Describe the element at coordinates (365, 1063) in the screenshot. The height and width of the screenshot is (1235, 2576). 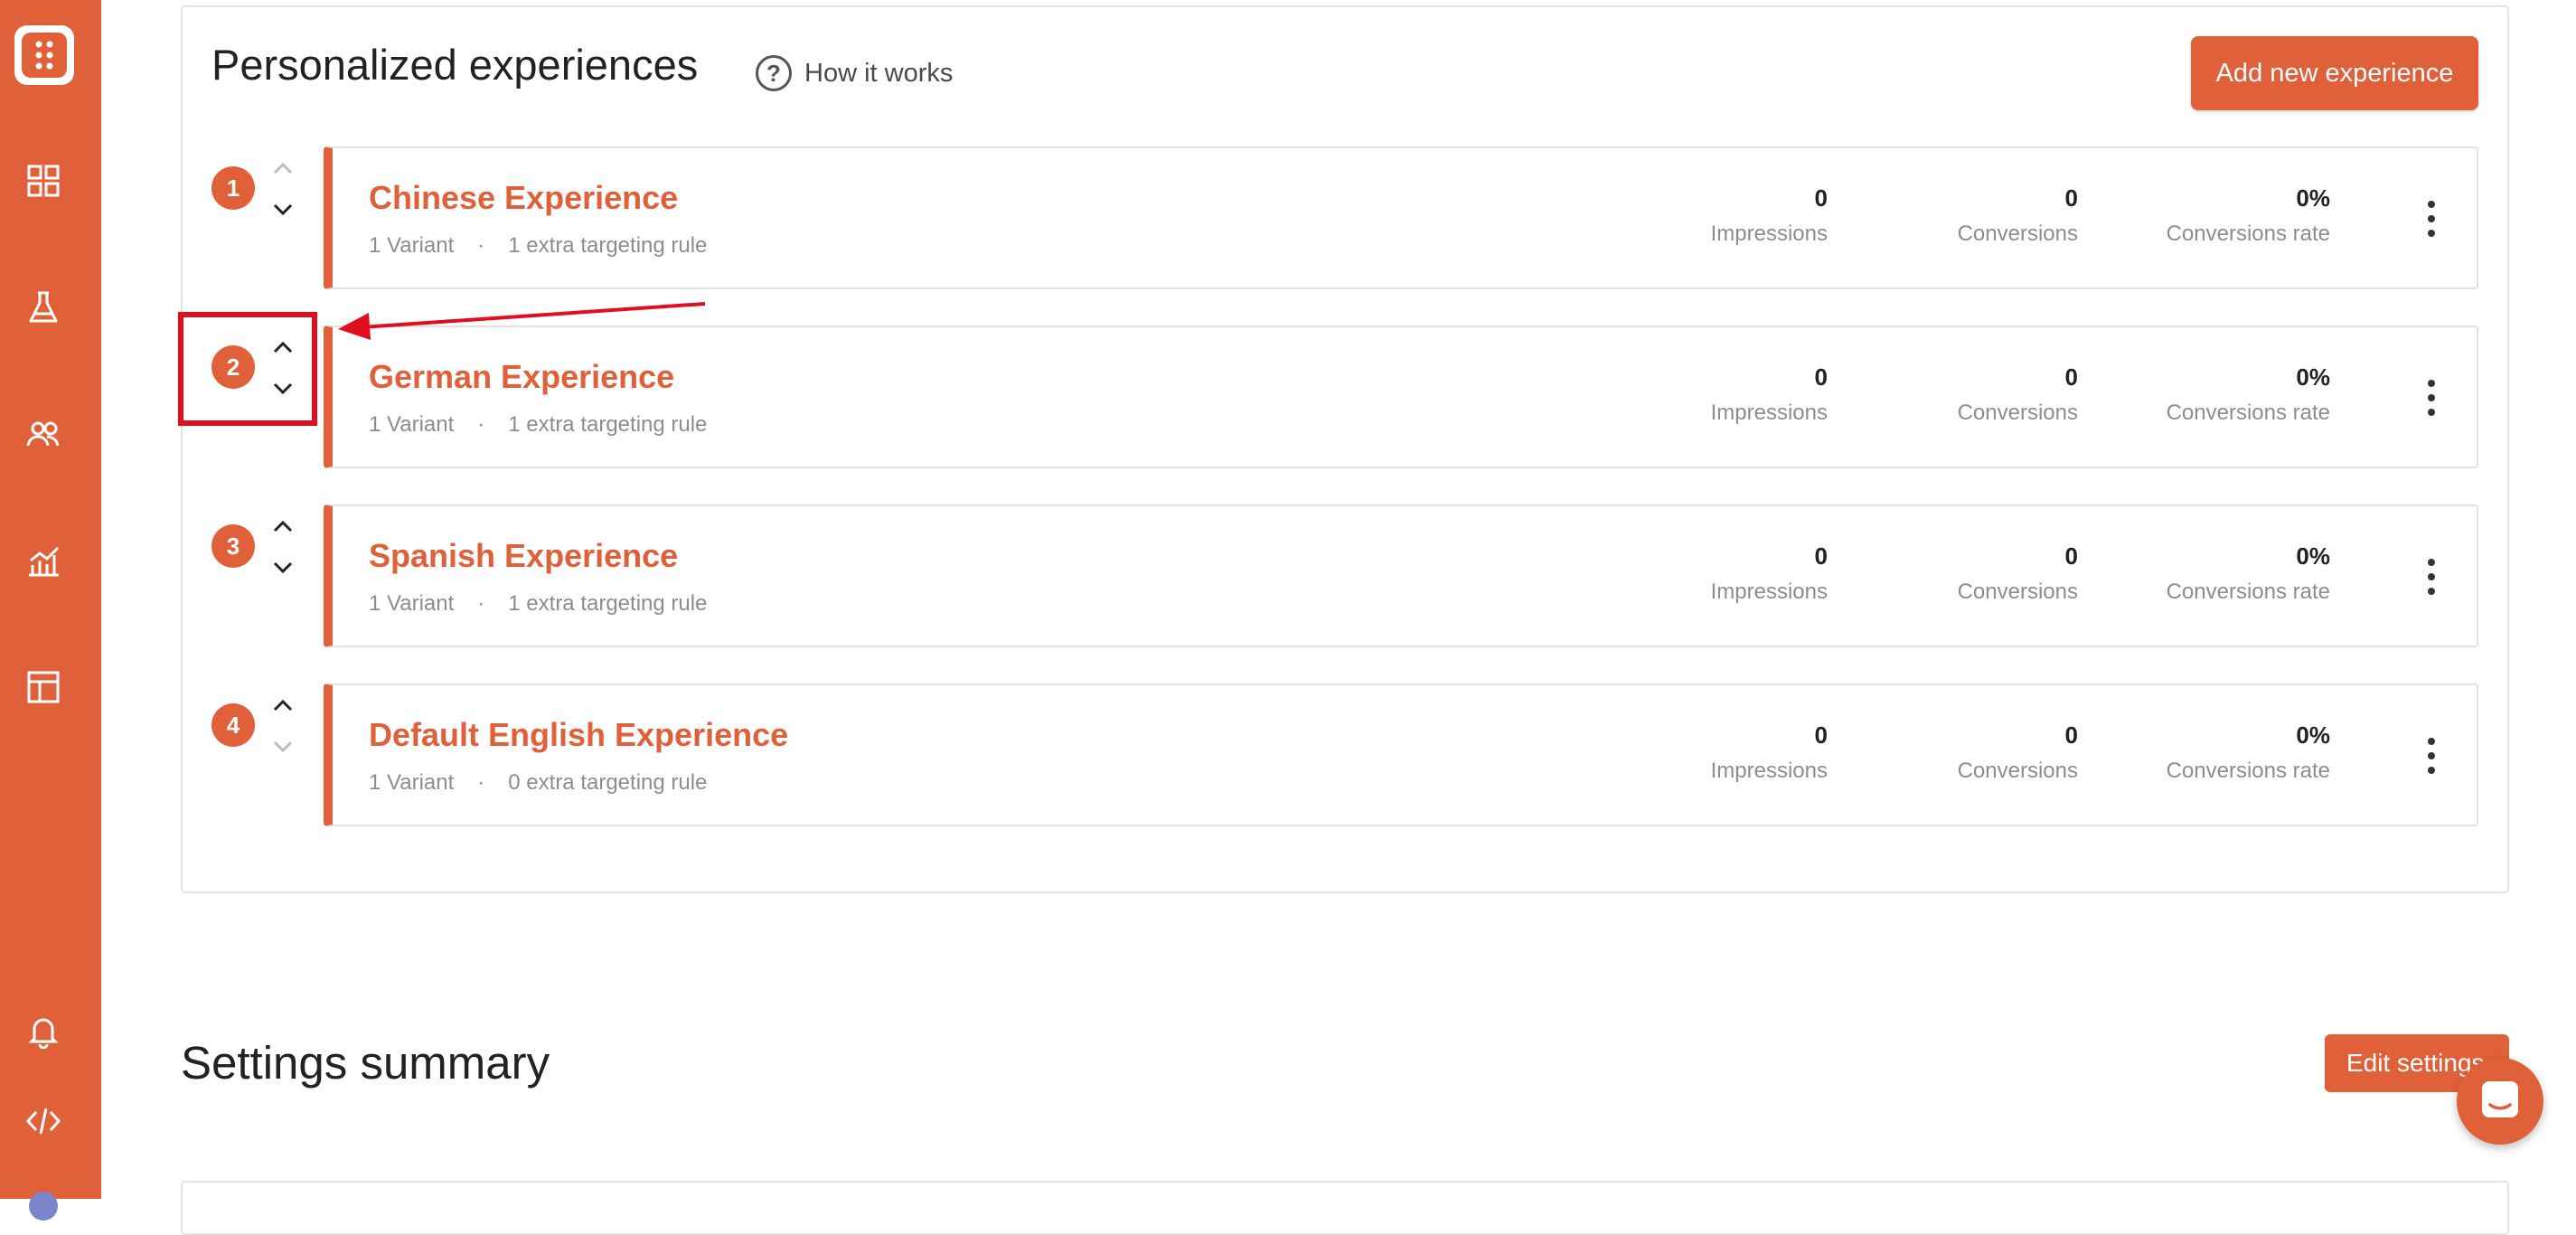
I see `settings-summary-title: Settings summary` at that location.